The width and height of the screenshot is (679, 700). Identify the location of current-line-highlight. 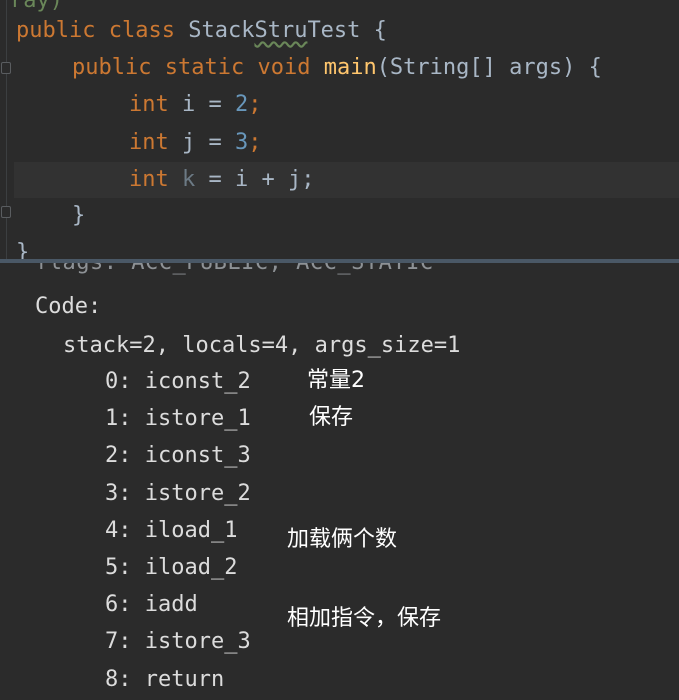
(346, 180).